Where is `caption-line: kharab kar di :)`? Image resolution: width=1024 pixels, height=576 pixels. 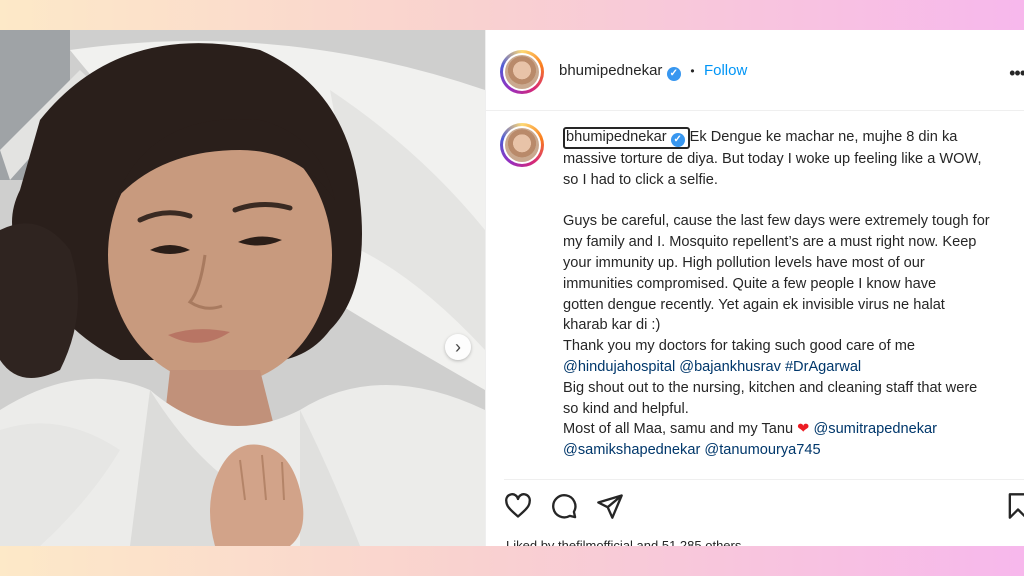 caption-line: kharab kar di :) is located at coordinates (612, 325).